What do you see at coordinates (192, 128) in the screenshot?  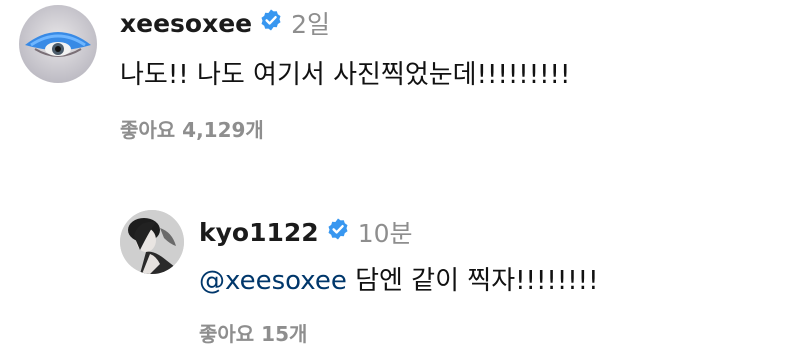 I see `like-count: 좋아요 4,129개` at bounding box center [192, 128].